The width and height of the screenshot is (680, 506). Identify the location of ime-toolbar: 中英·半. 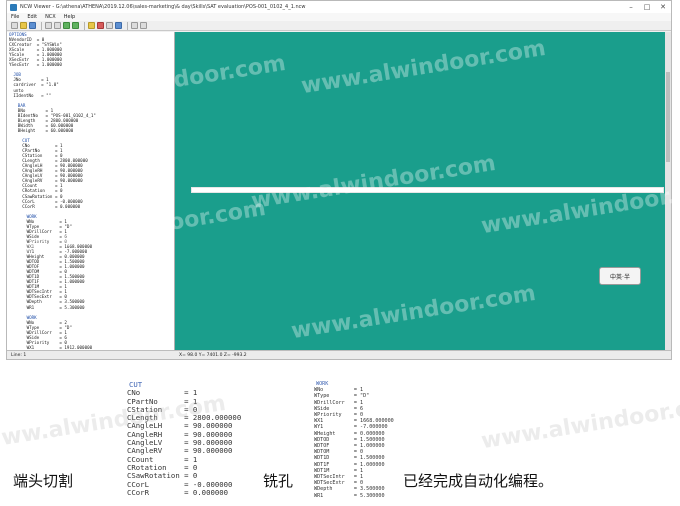
(620, 276).